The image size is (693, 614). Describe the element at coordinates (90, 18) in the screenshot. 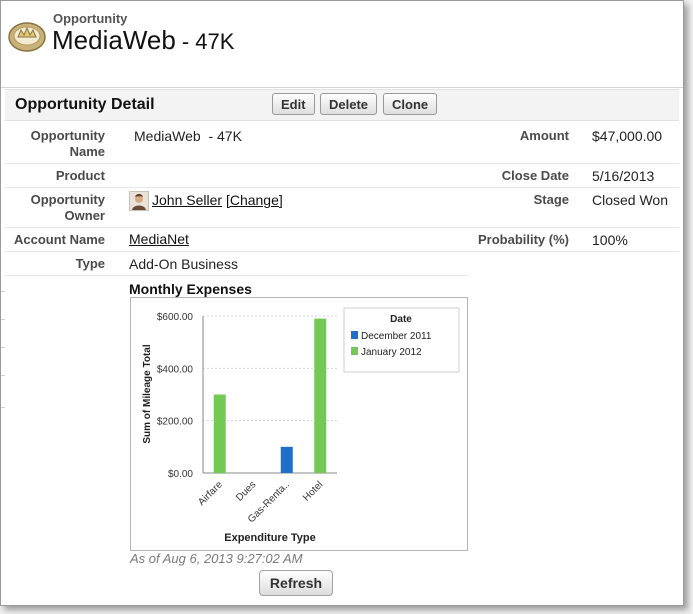

I see `object-type-label: Opportunity` at that location.